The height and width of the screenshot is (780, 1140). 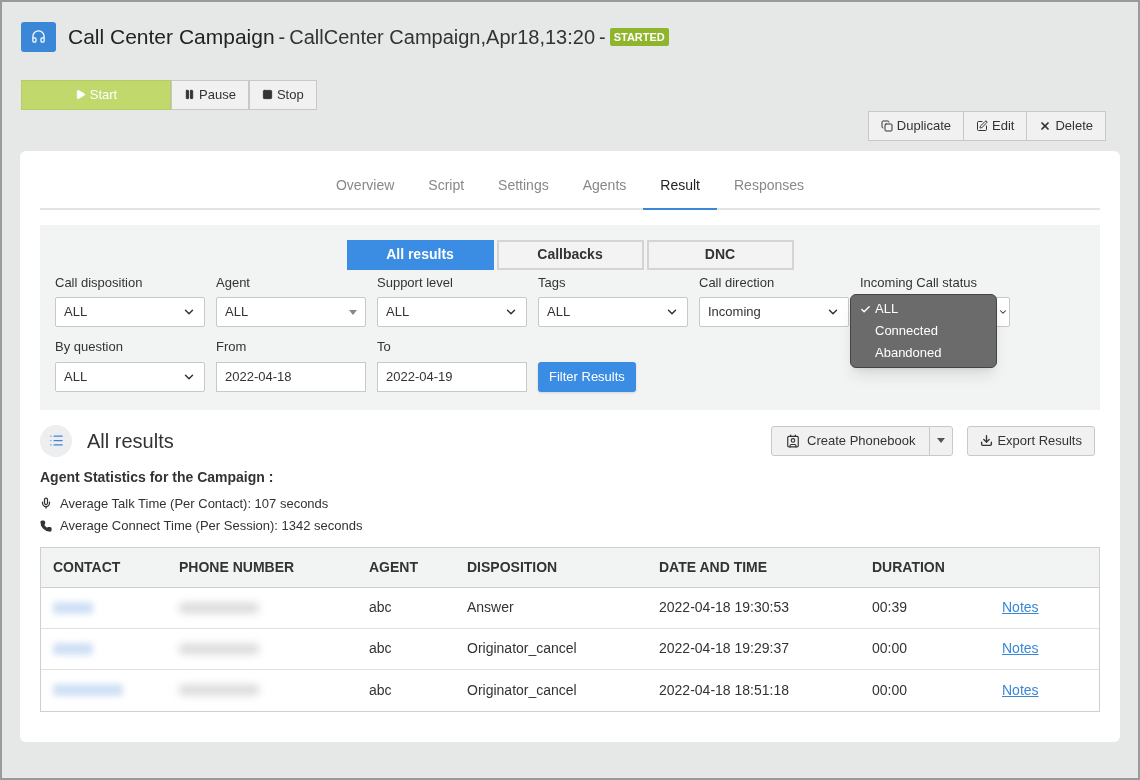 I want to click on column-header: DISPOSITION, so click(x=513, y=567).